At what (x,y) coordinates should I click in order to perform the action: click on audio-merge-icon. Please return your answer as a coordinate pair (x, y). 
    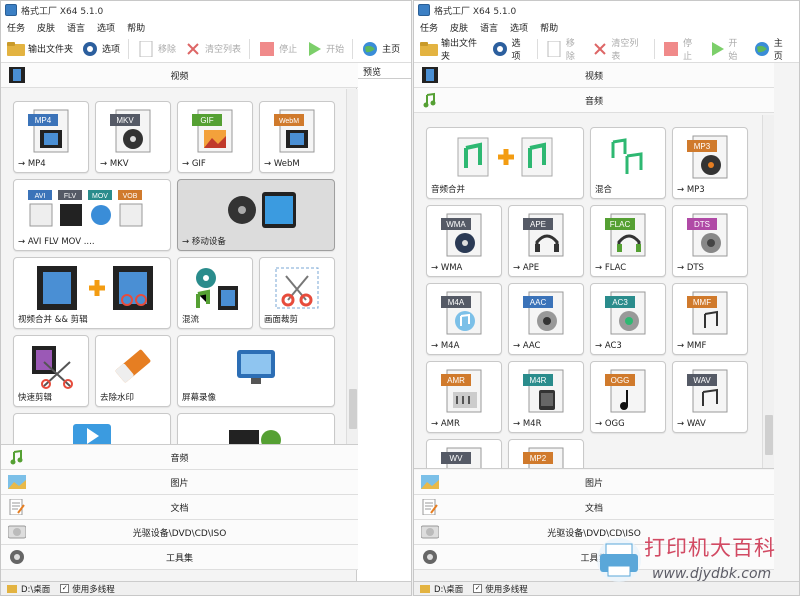
    Looking at the image, I should click on (505, 157).